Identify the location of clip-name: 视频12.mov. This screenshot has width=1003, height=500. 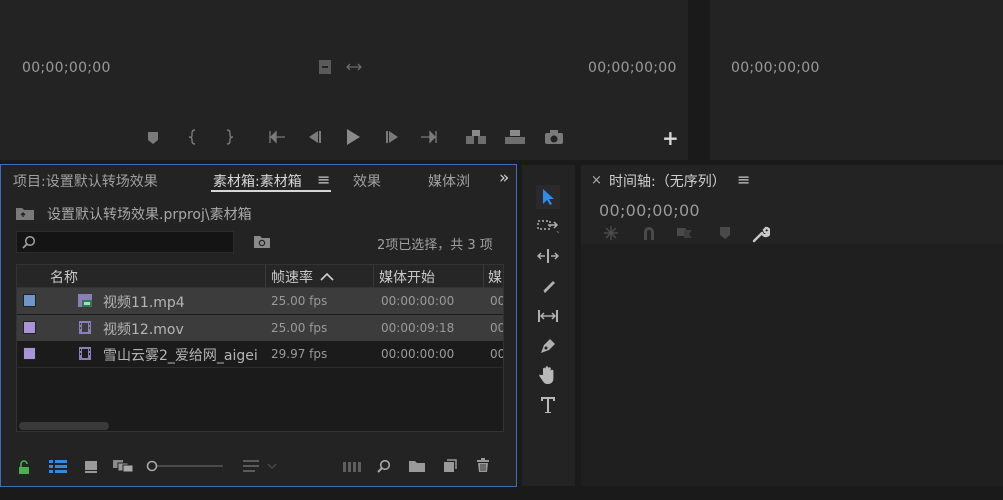
(143, 329).